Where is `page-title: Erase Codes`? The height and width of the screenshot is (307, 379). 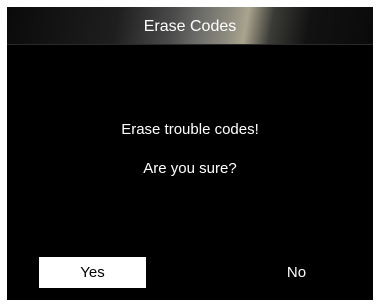
page-title: Erase Codes is located at coordinates (190, 26).